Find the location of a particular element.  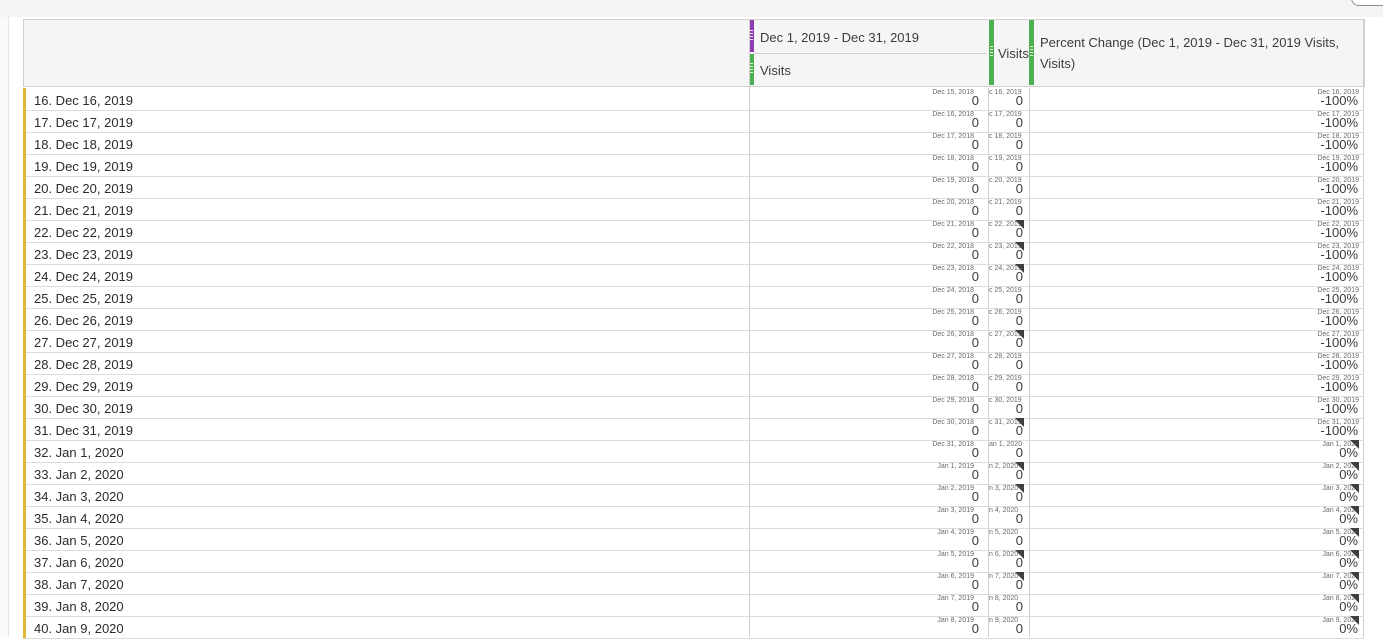

percent-change-cell: Jan 4, 2020 0% is located at coordinates (1196, 517).